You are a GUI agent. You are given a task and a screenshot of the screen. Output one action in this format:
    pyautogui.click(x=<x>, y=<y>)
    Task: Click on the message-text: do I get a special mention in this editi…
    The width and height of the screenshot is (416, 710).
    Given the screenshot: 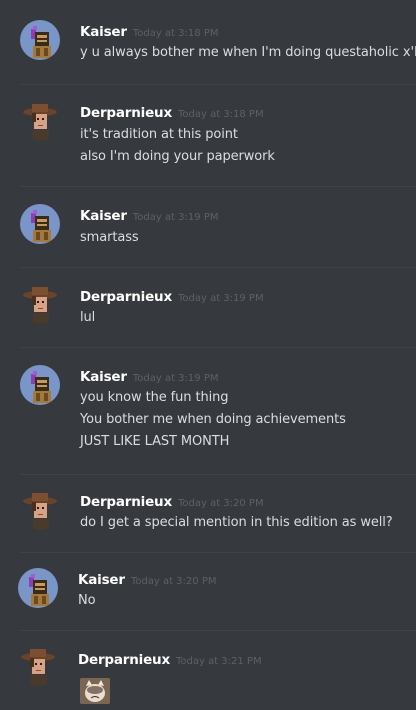 What is the action you would take?
    pyautogui.click(x=236, y=522)
    